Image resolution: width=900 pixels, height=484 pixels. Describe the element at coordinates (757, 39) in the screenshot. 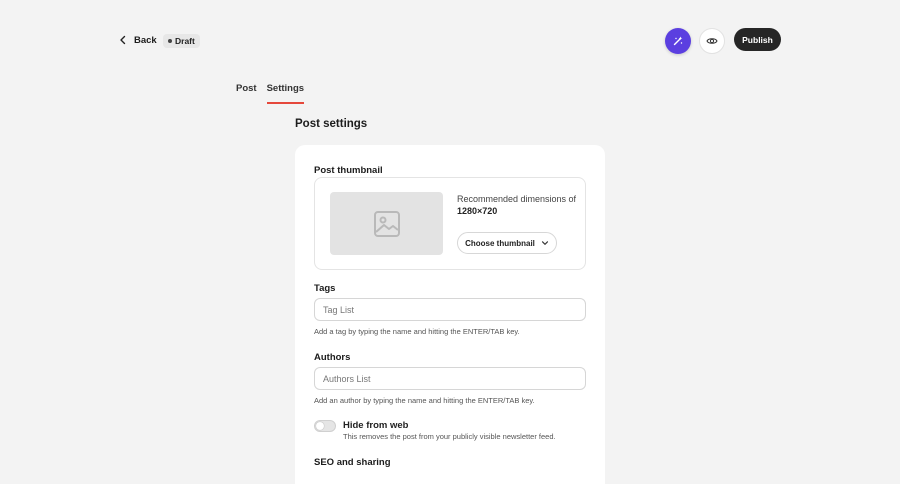

I see `publish-button: Publish` at that location.